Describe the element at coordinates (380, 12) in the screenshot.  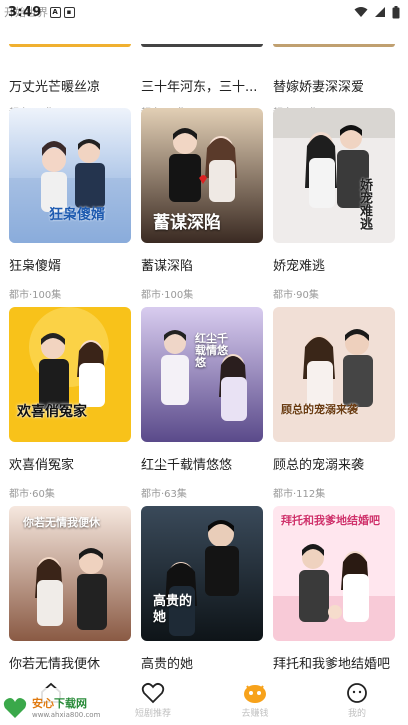
I see `signal-icon` at that location.